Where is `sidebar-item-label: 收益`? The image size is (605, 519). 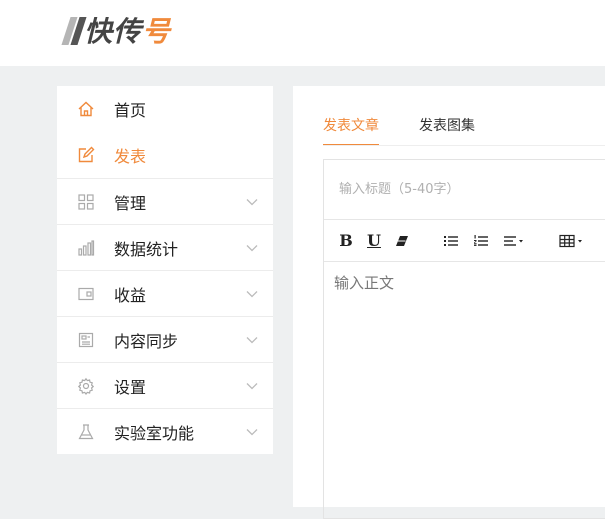 sidebar-item-label: 收益 is located at coordinates (130, 295).